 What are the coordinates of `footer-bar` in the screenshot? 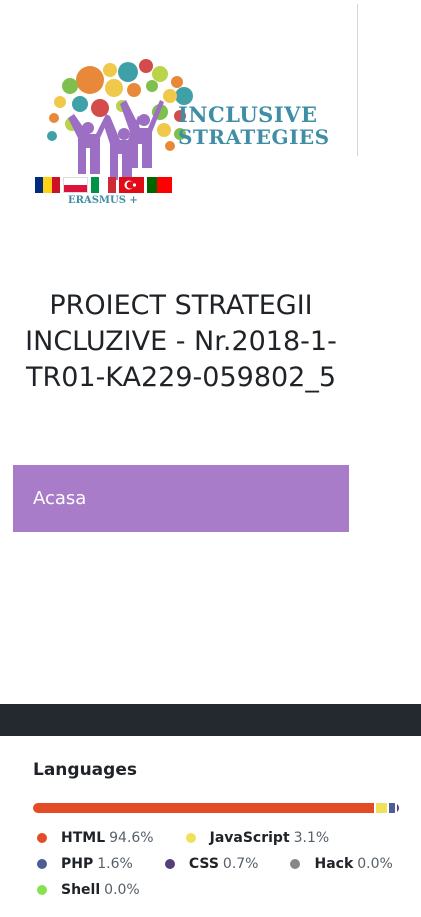 It's located at (210, 720).